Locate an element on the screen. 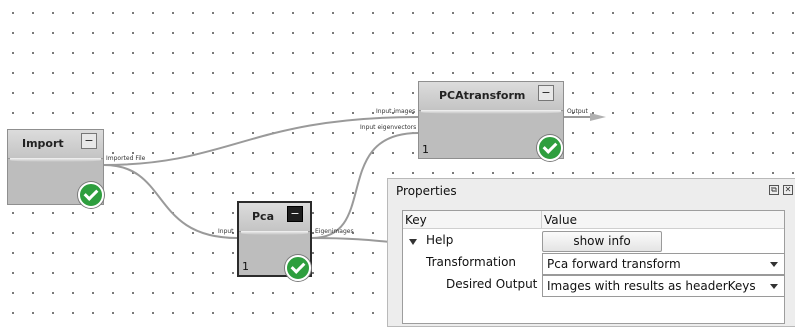 Image resolution: width=795 pixels, height=327 pixels. transformation-select: Pca forward transform is located at coordinates (663, 264).